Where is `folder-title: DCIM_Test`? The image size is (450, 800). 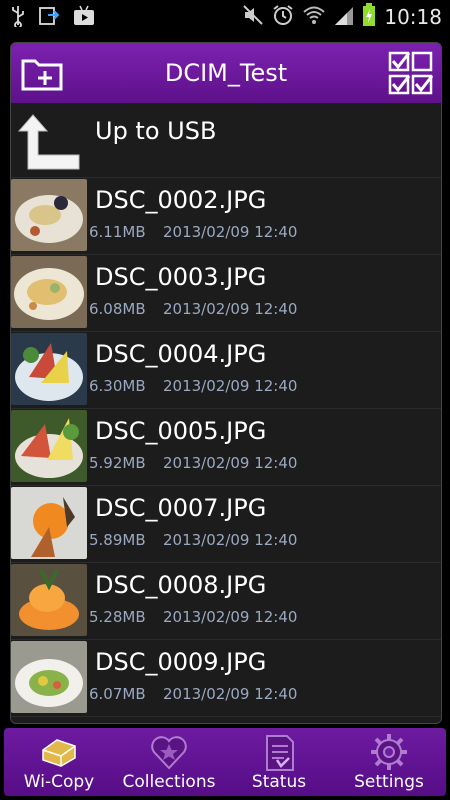
folder-title: DCIM_Test is located at coordinates (226, 73).